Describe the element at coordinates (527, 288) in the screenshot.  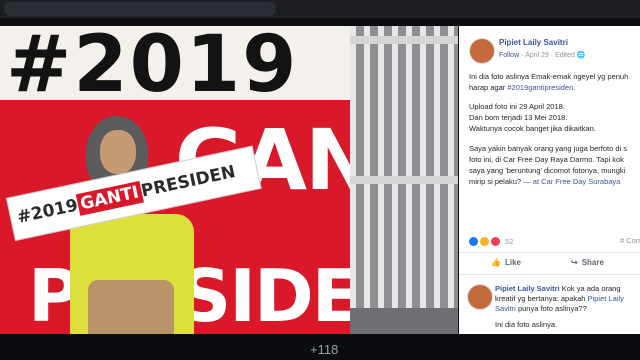
I see `commenter-name: Pipiet Laily Savitri` at that location.